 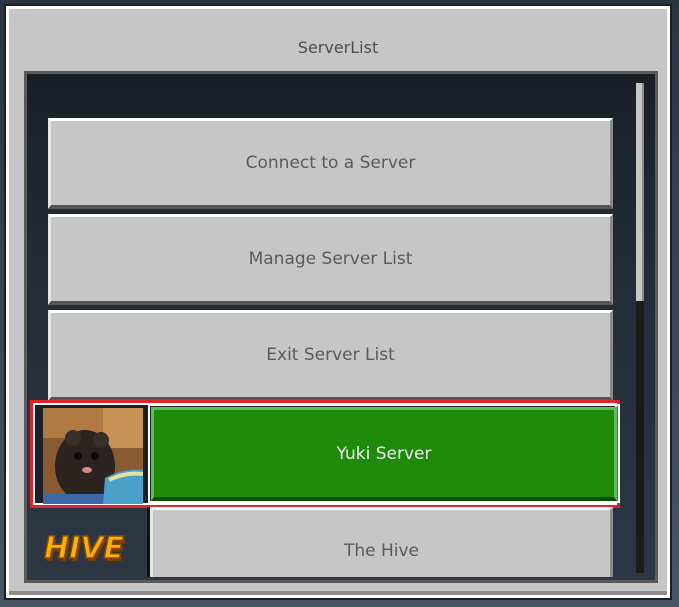 I want to click on yuki-server-button: Yuki Server, so click(x=384, y=453).